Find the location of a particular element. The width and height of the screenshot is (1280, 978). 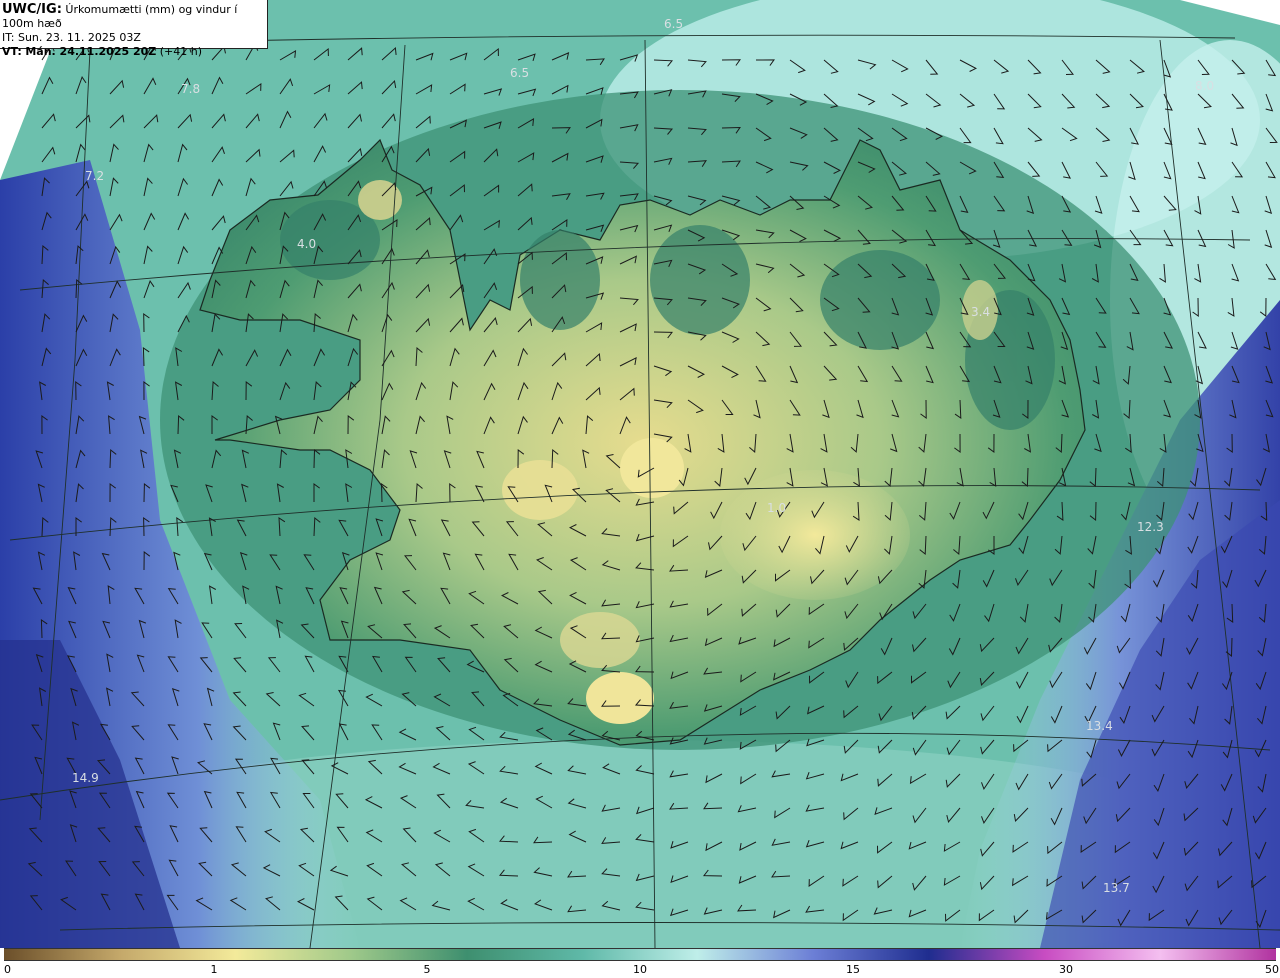

value-label: 4.0 is located at coordinates (307, 244).